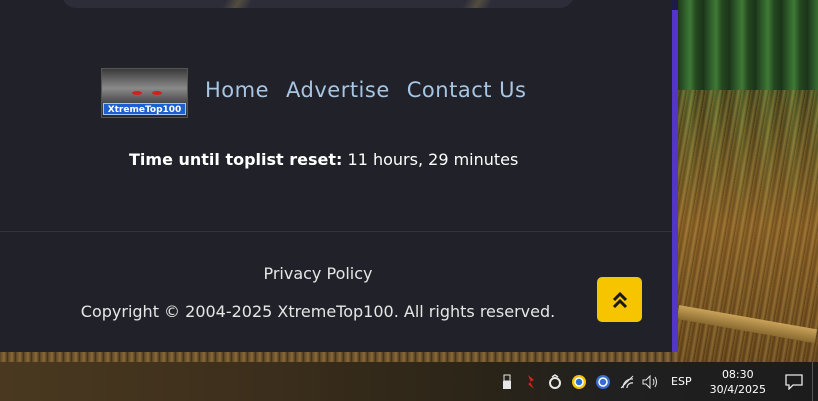 The width and height of the screenshot is (818, 401). What do you see at coordinates (338, 90) in the screenshot?
I see `nav-advertise-link: Advertise` at bounding box center [338, 90].